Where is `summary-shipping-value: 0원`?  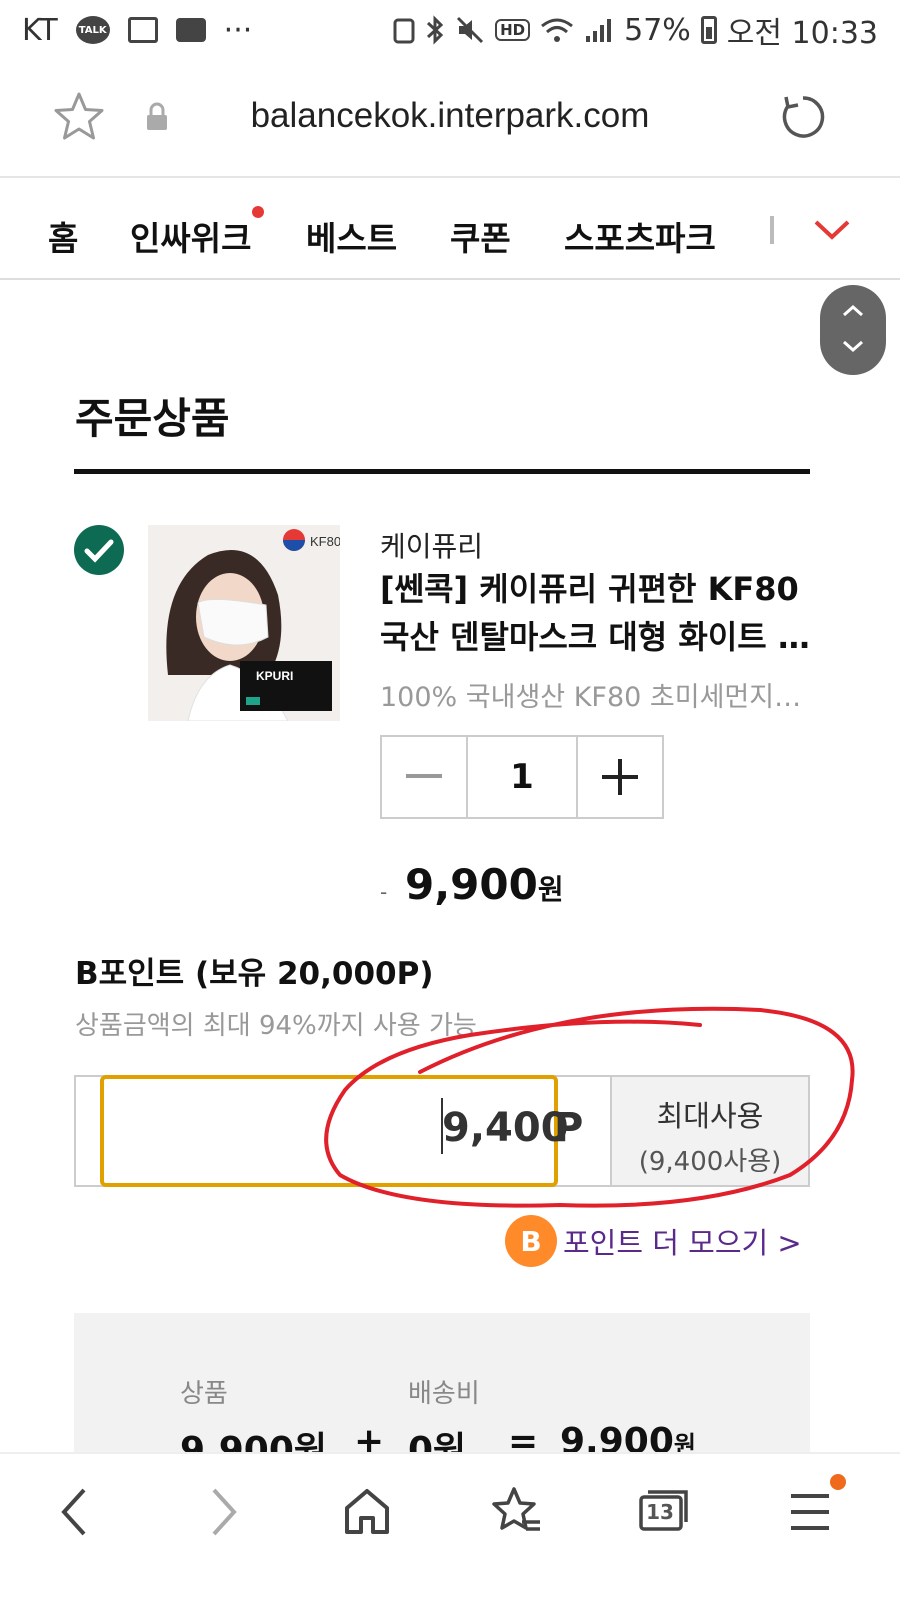 summary-shipping-value: 0원 is located at coordinates (437, 1441).